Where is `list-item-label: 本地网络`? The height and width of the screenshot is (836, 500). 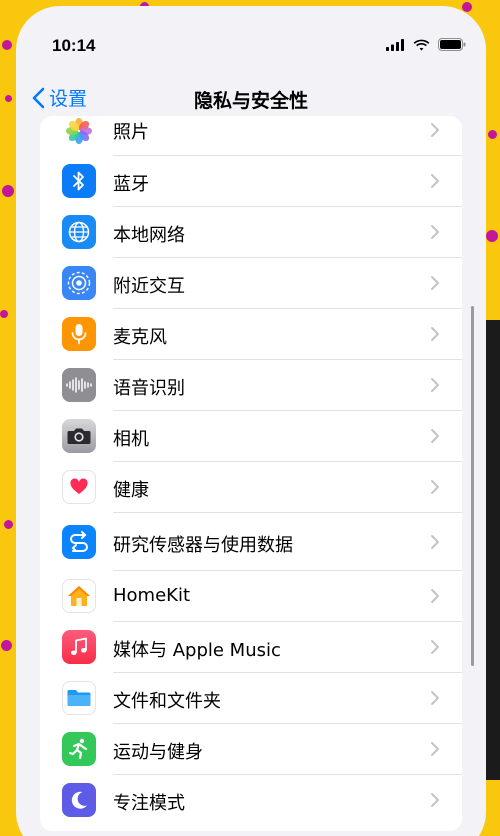 list-item-label: 本地网络 is located at coordinates (149, 235).